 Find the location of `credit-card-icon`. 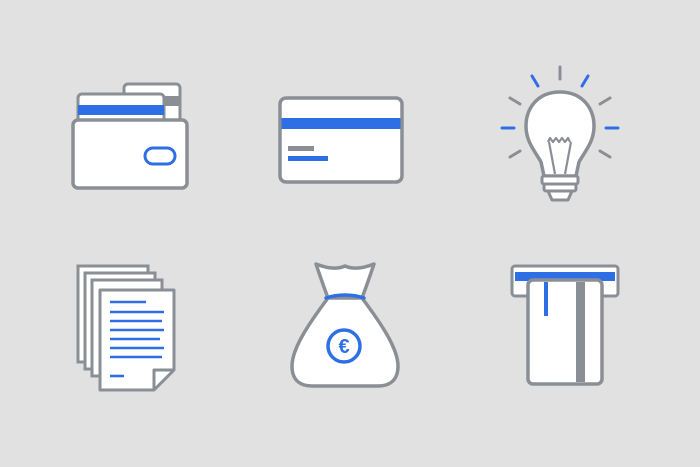

credit-card-icon is located at coordinates (341, 140).